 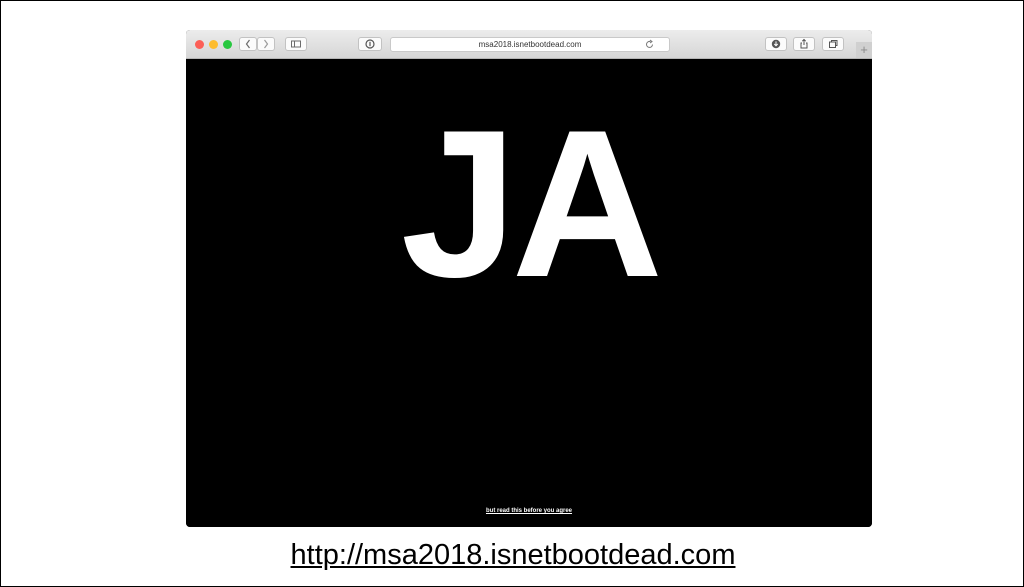 I want to click on forward-button, so click(x=266, y=44).